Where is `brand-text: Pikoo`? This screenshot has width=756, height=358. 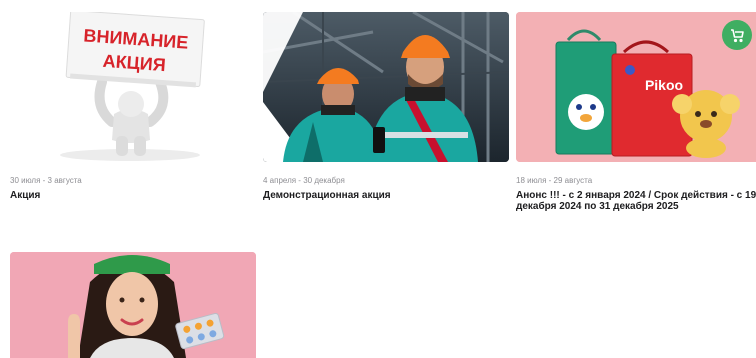 brand-text: Pikoo is located at coordinates (664, 85).